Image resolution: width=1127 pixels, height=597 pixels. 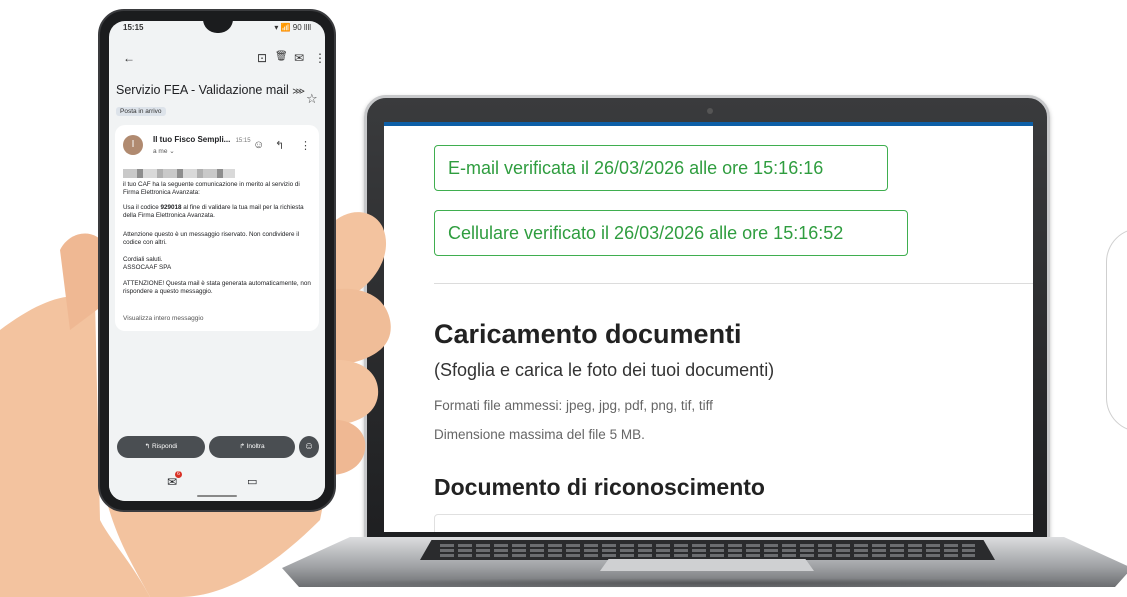 I want to click on message-greeting: Cordiali saluti., so click(x=143, y=259).